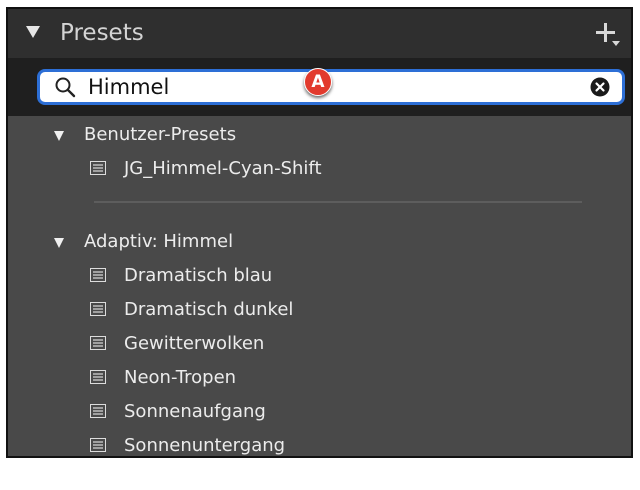  Describe the element at coordinates (102, 33) in the screenshot. I see `panel-title: Presets` at that location.